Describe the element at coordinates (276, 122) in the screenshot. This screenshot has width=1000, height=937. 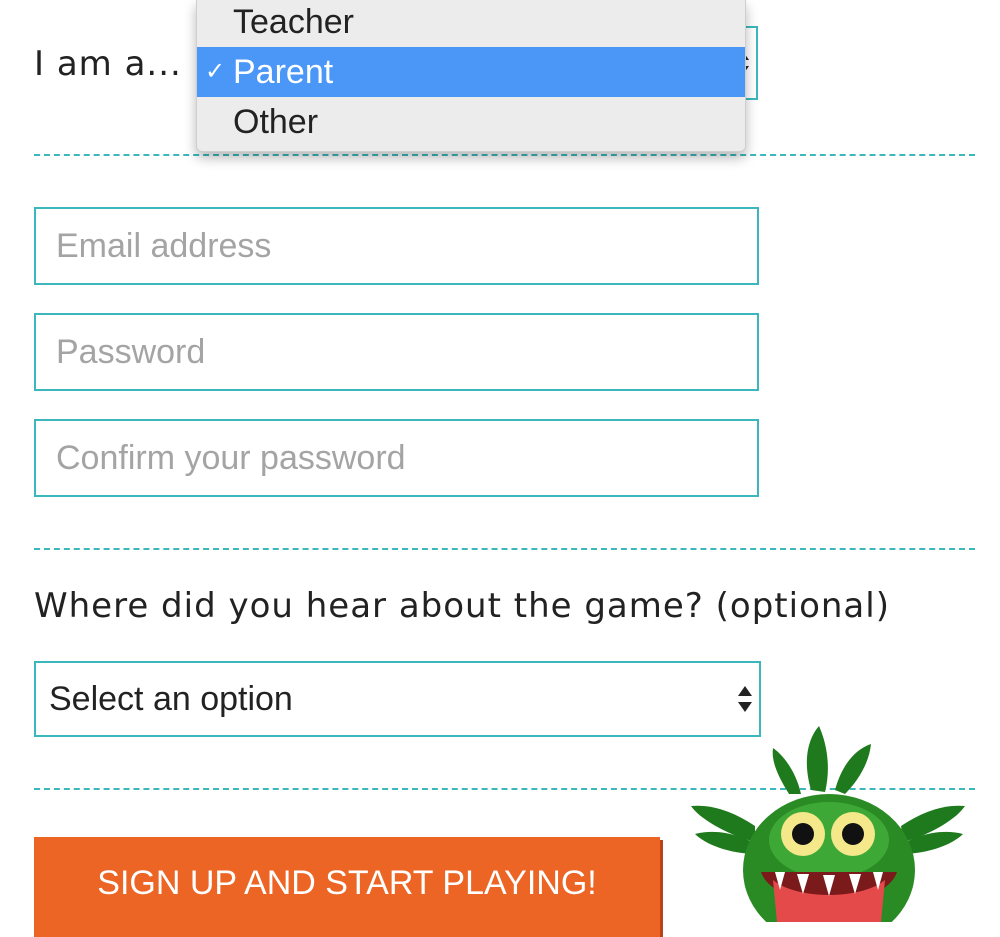
I see `role-option-label: Other` at that location.